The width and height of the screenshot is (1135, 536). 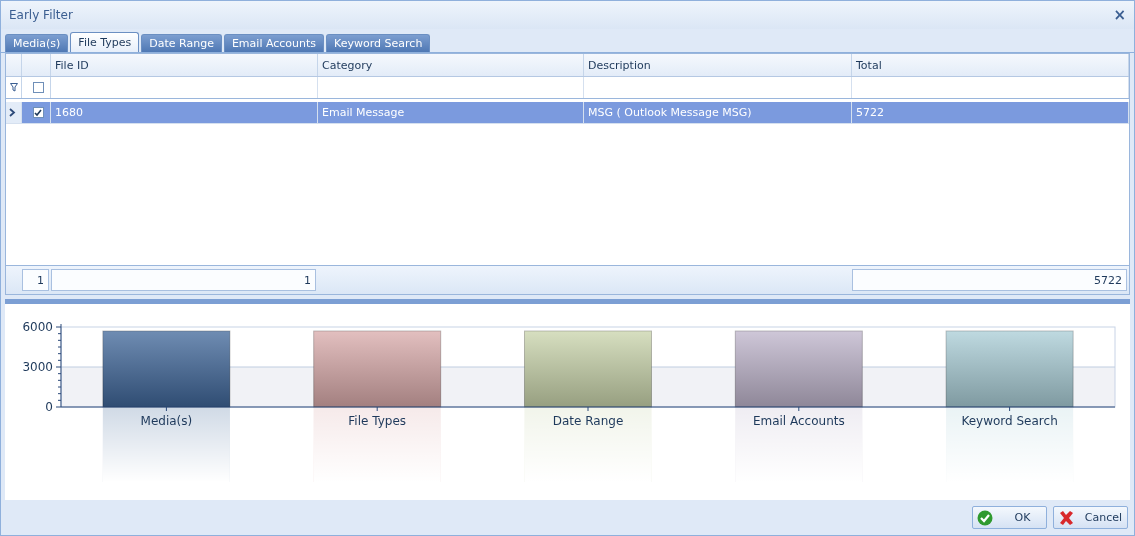 What do you see at coordinates (14, 87) in the screenshot?
I see `filter-icon` at bounding box center [14, 87].